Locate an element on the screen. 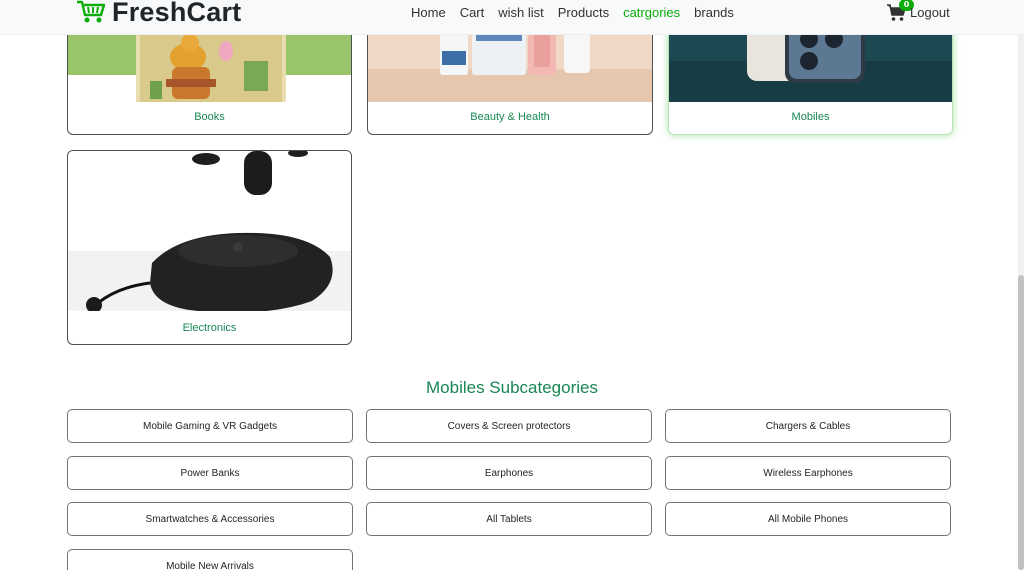  subcategory-button: All Mobile Phones is located at coordinates (808, 519).